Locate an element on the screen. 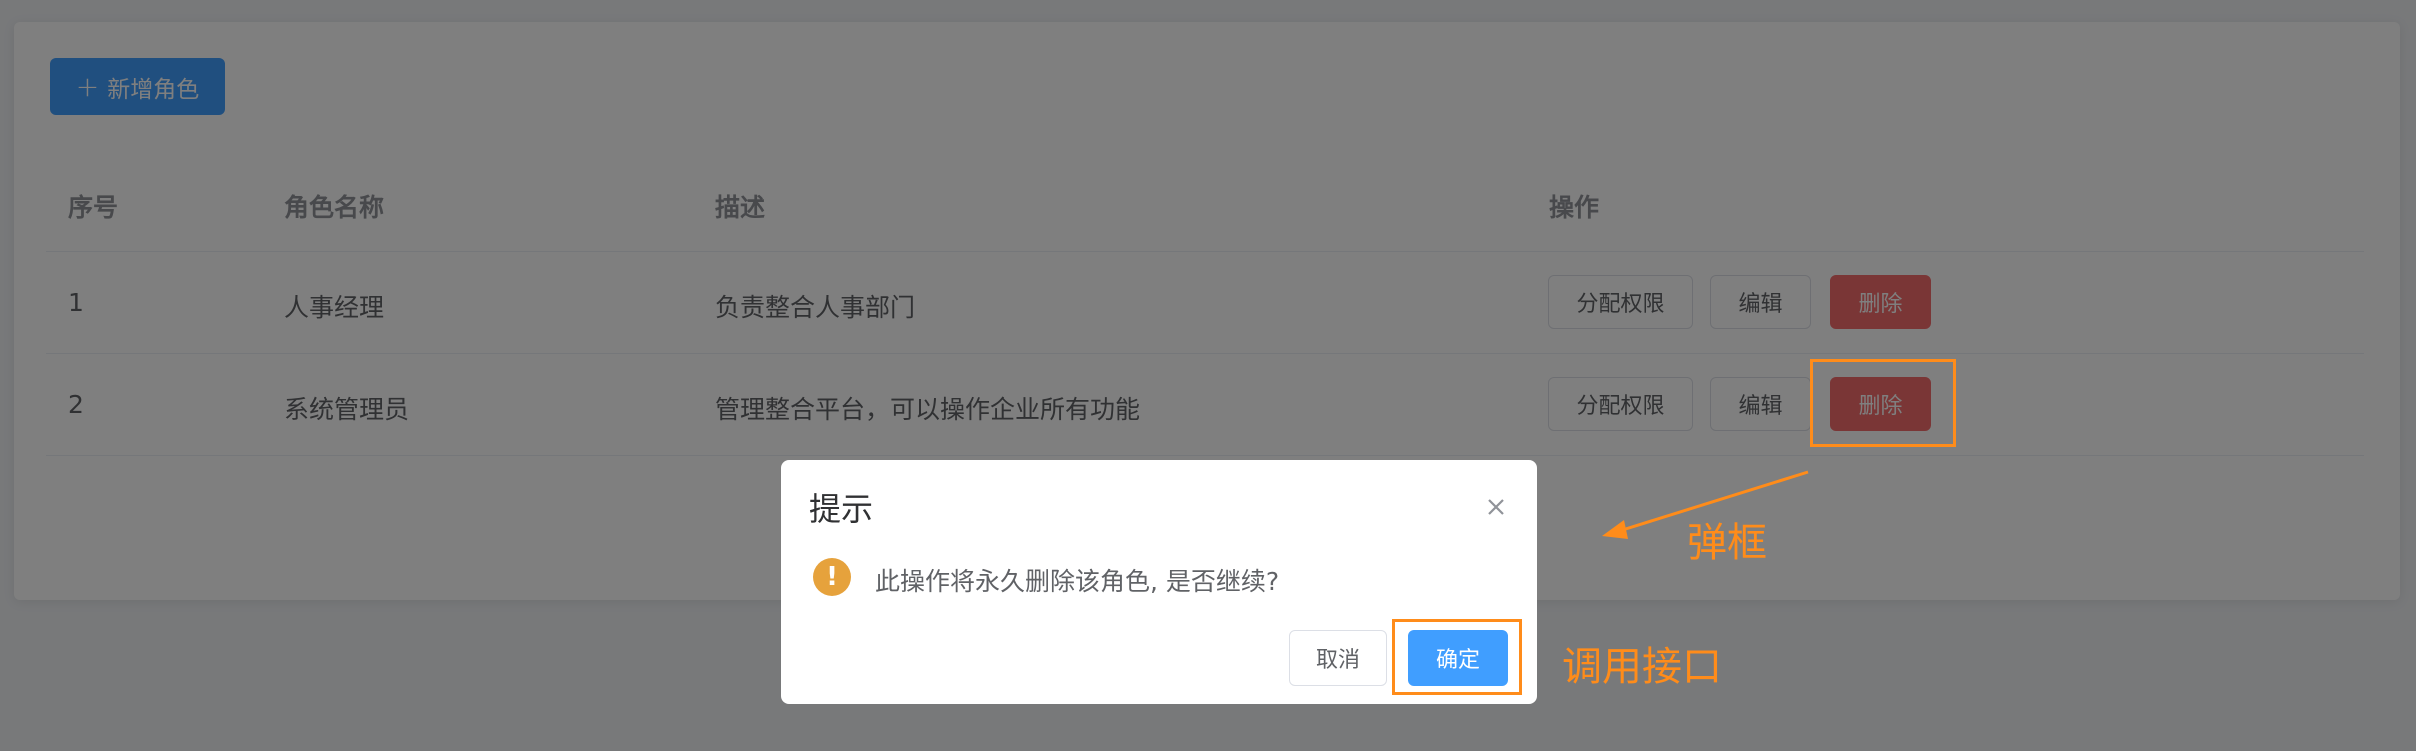  annotation-popup: 弹框 is located at coordinates (1727, 543).